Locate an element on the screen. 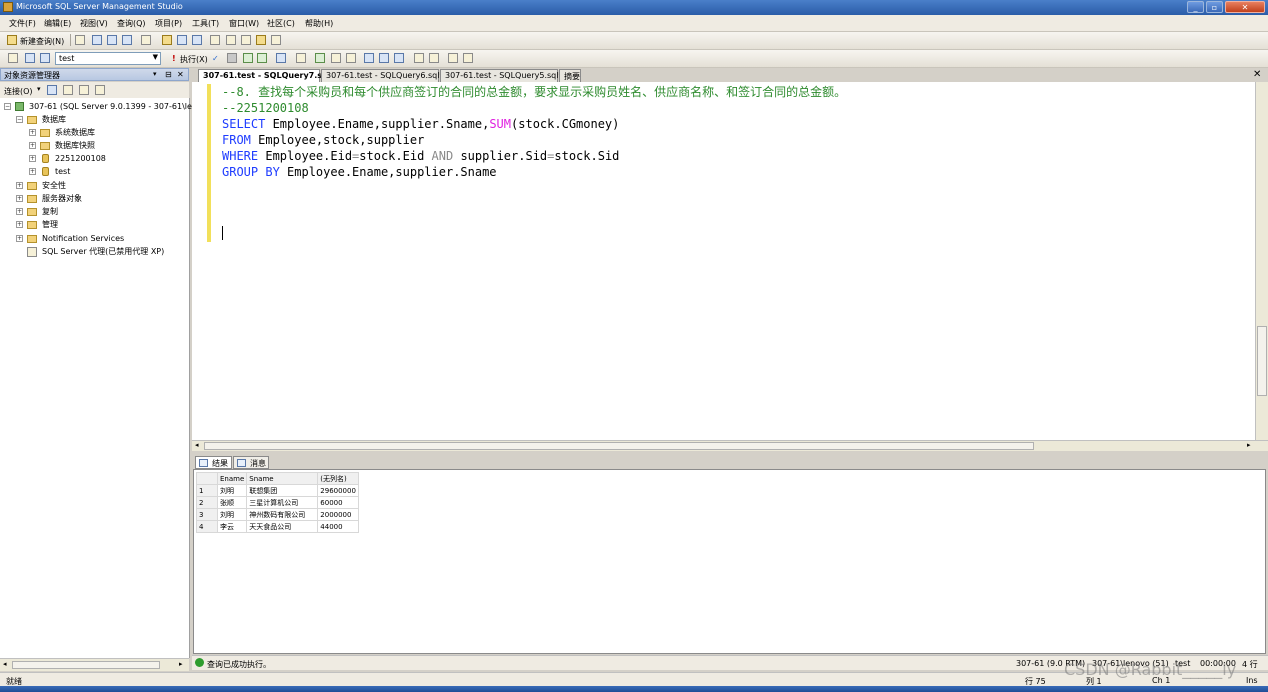  results-window-icon is located at coordinates (399, 58).